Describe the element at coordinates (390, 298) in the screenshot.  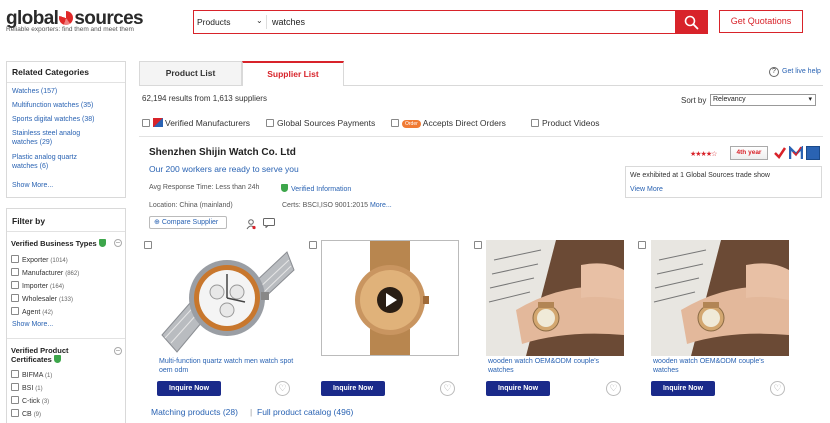
I see `product-video-thumbnail` at that location.